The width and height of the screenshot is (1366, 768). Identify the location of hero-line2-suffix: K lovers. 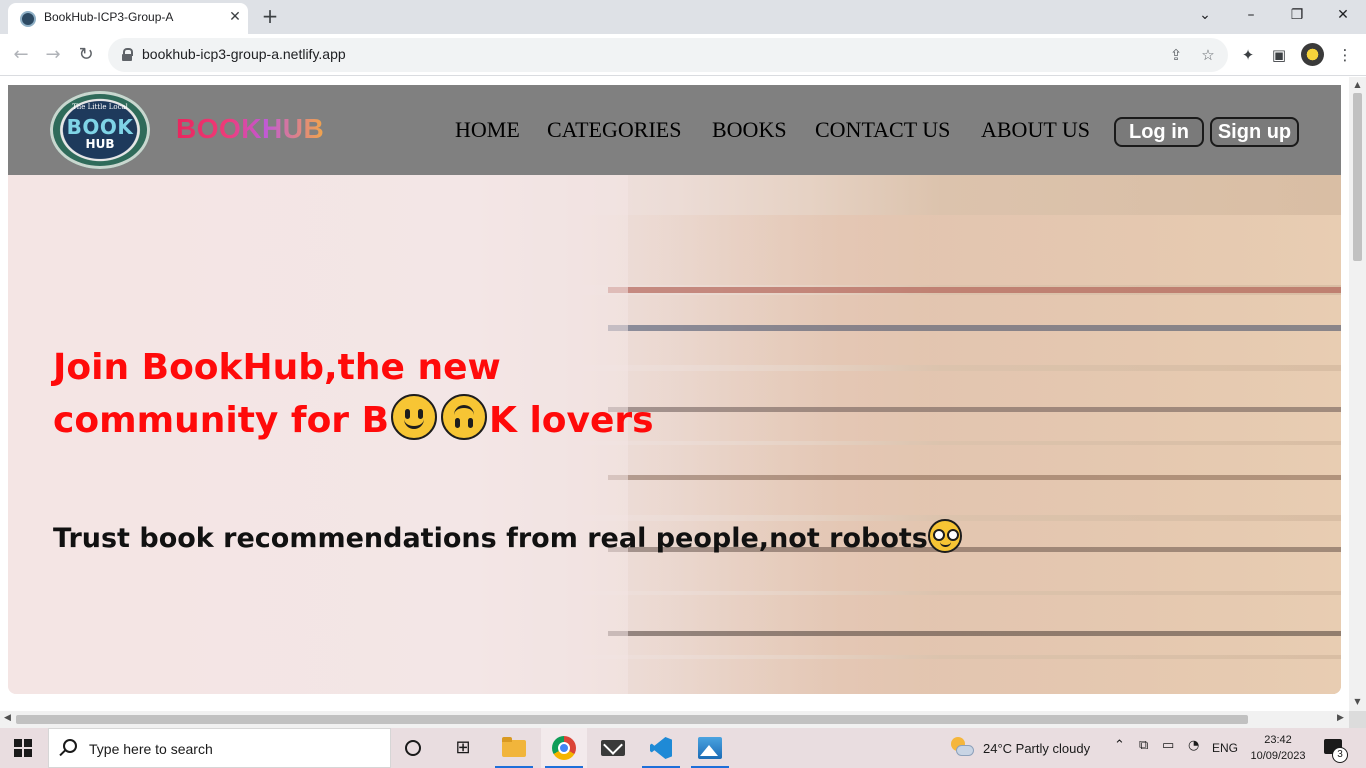
(571, 420).